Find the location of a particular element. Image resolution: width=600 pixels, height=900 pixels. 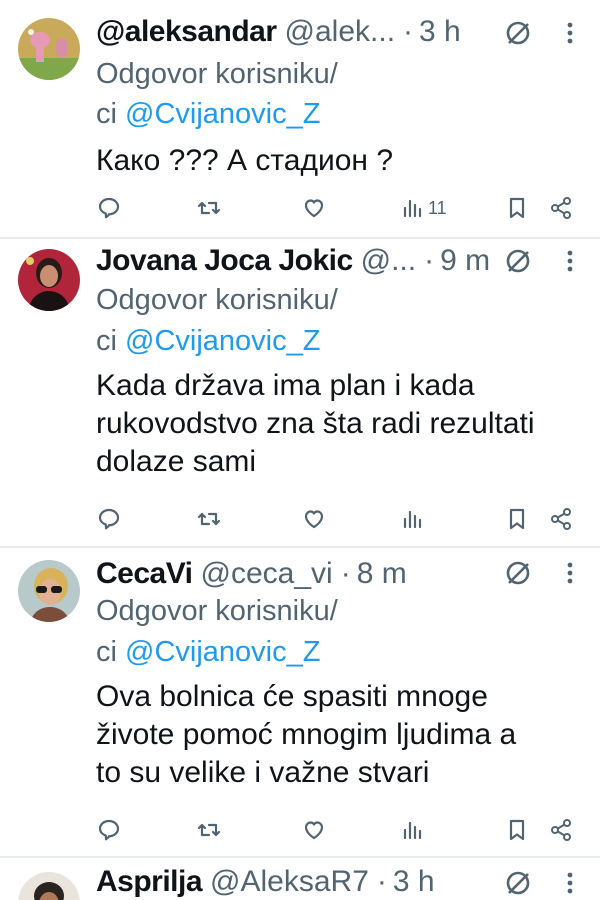

user-handle: @ceca_vi is located at coordinates (267, 574).